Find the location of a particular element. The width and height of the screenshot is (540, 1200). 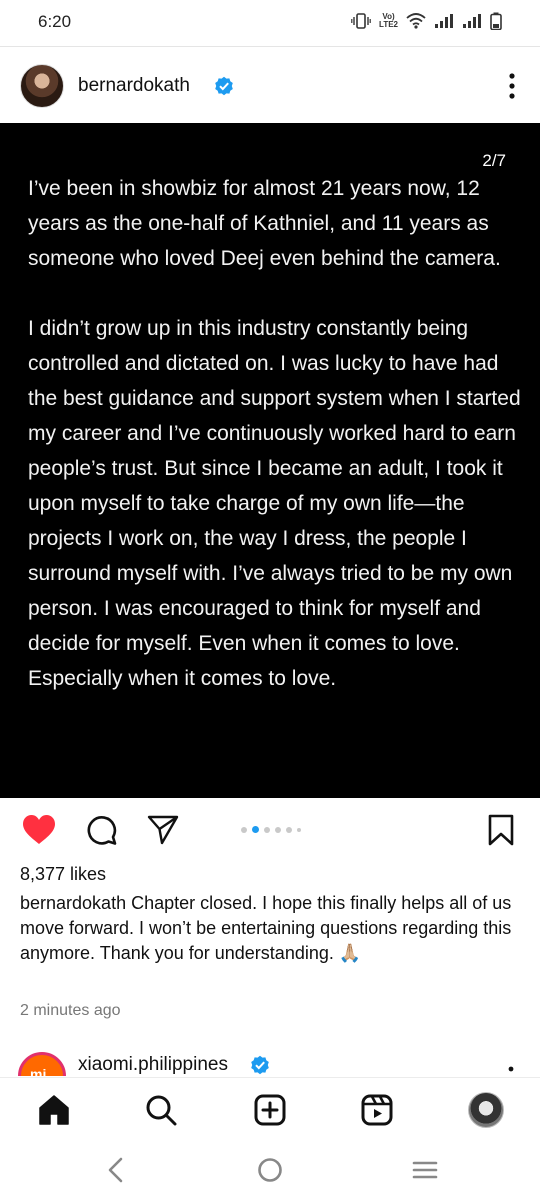

carousel-counter: 2/7 is located at coordinates (494, 160).